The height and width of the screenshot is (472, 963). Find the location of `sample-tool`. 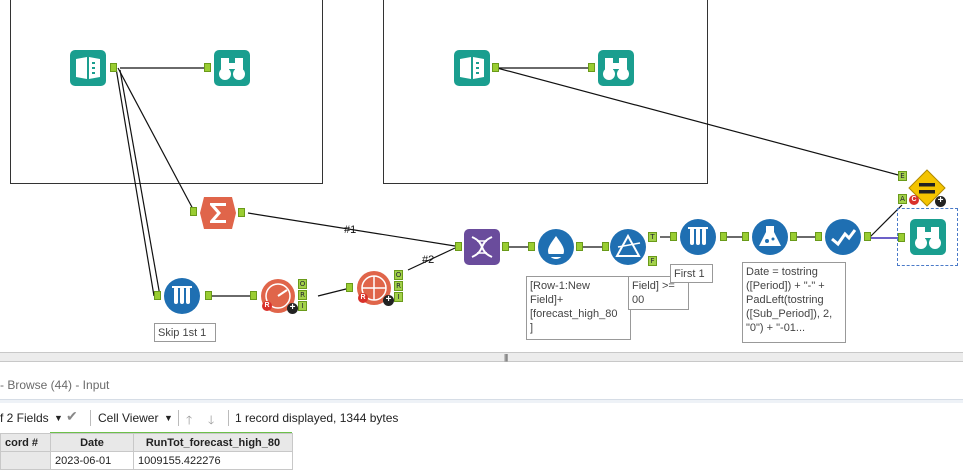

sample-tool is located at coordinates (182, 296).